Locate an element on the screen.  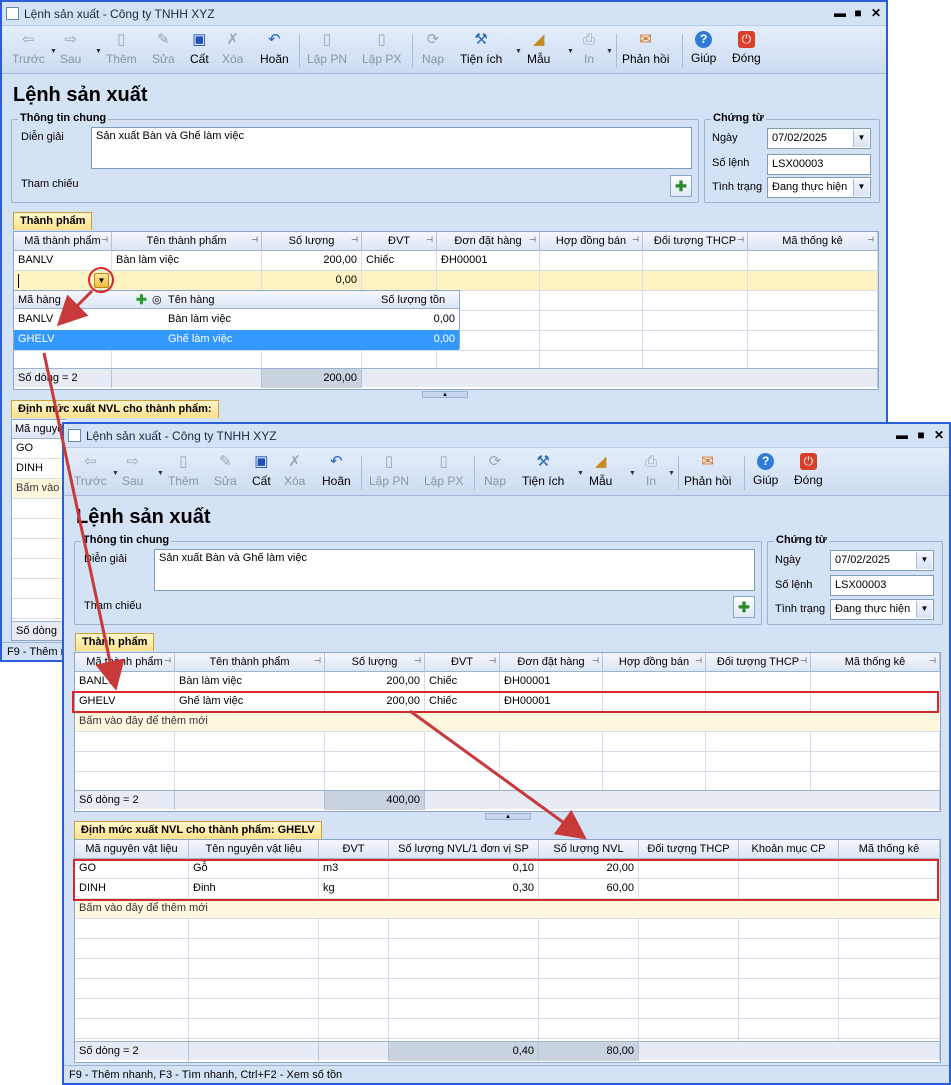
arrow-to-materials is located at coordinates (498, 774).